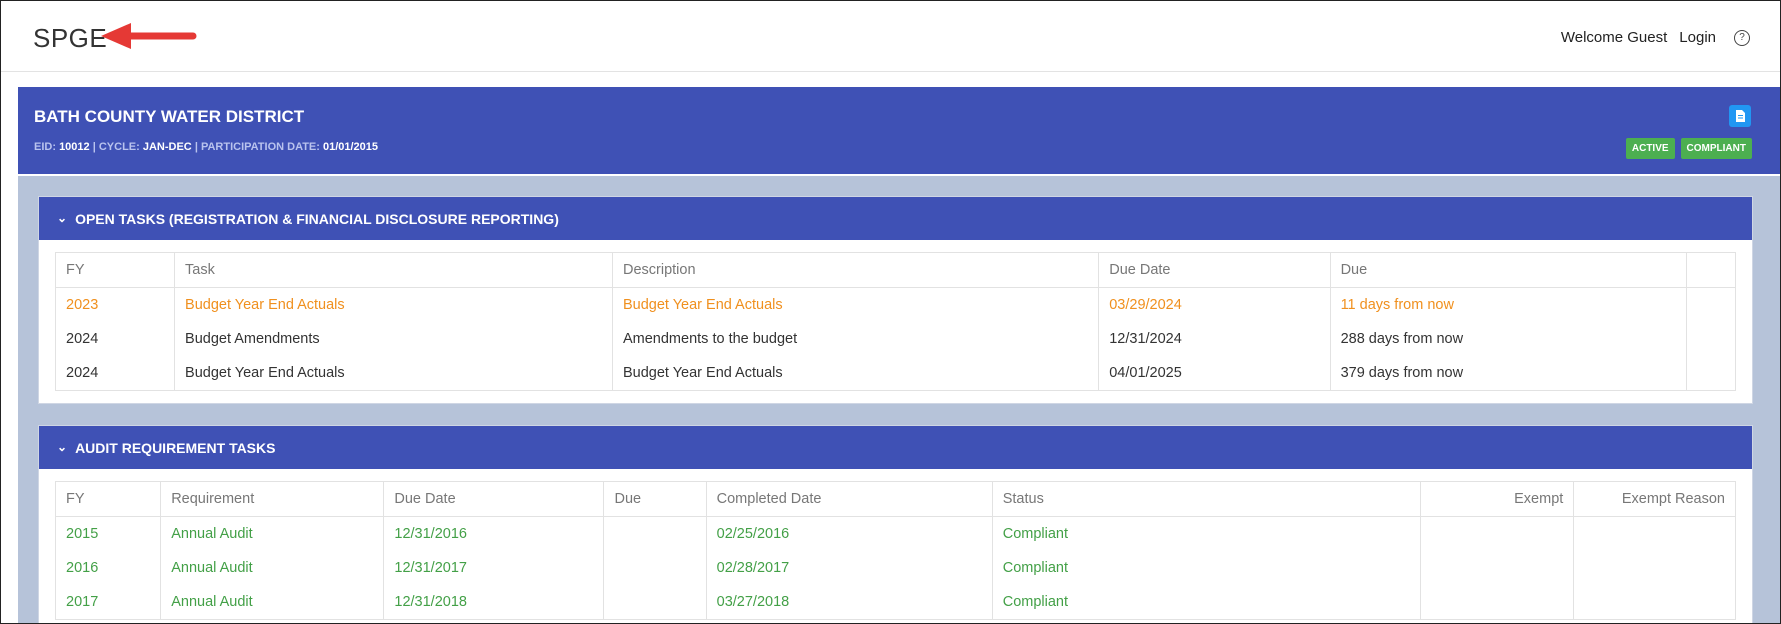 The height and width of the screenshot is (624, 1781). What do you see at coordinates (849, 533) in the screenshot?
I see `cell-completed-date: 02/25/2016` at bounding box center [849, 533].